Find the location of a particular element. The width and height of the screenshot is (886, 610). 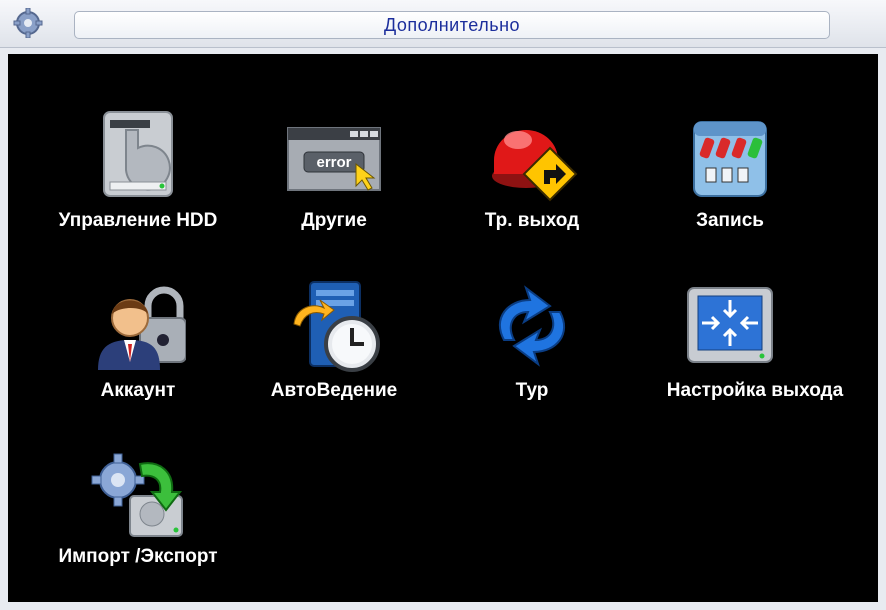

tour-rotate-icon is located at coordinates (532, 326).